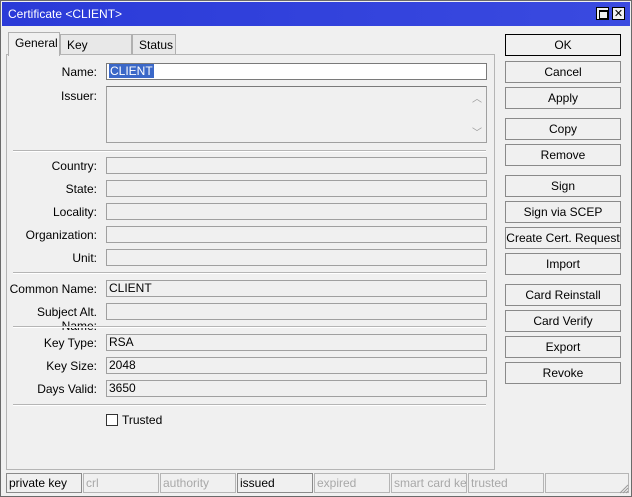 The width and height of the screenshot is (632, 497). What do you see at coordinates (602, 13) in the screenshot?
I see `maximize-icon` at bounding box center [602, 13].